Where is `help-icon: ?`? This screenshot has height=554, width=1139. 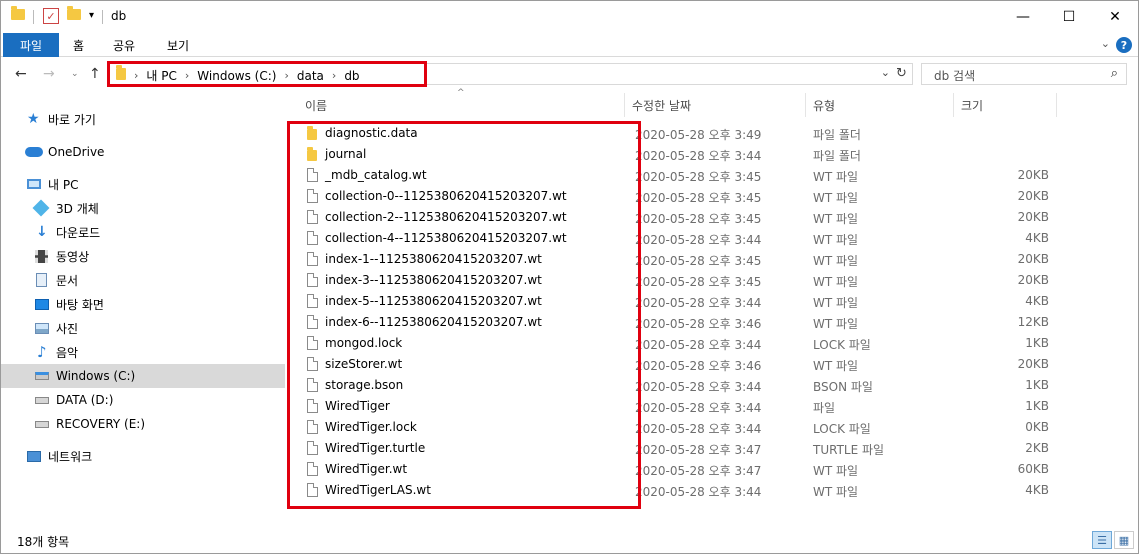 help-icon: ? is located at coordinates (1124, 45).